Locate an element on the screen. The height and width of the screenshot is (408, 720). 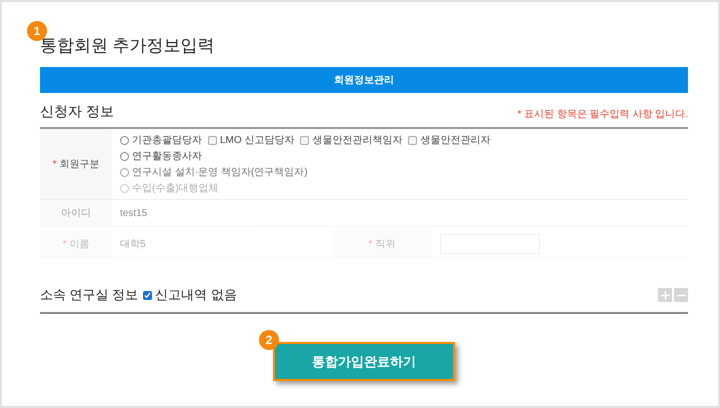
required-note: * 표시된 항목은 필수입력 사항 입니다. is located at coordinates (602, 114).